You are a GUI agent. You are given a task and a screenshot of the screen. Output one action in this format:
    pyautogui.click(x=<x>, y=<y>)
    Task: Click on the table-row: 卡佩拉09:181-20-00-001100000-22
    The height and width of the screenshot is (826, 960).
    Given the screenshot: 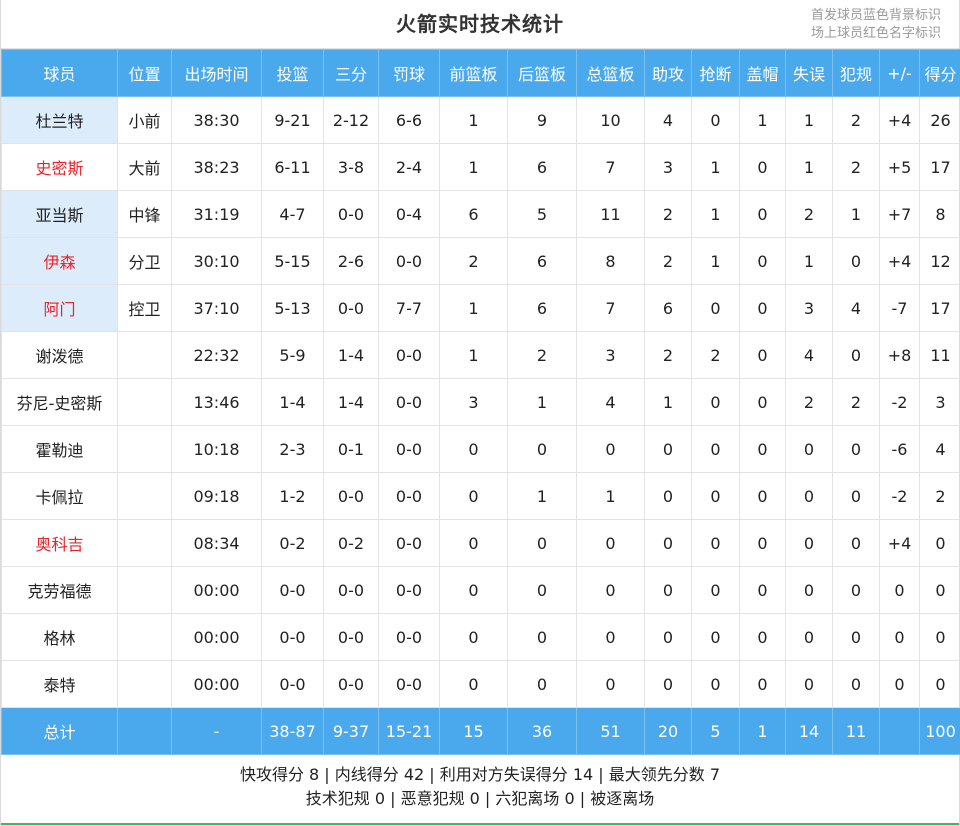 What is the action you would take?
    pyautogui.click(x=481, y=496)
    